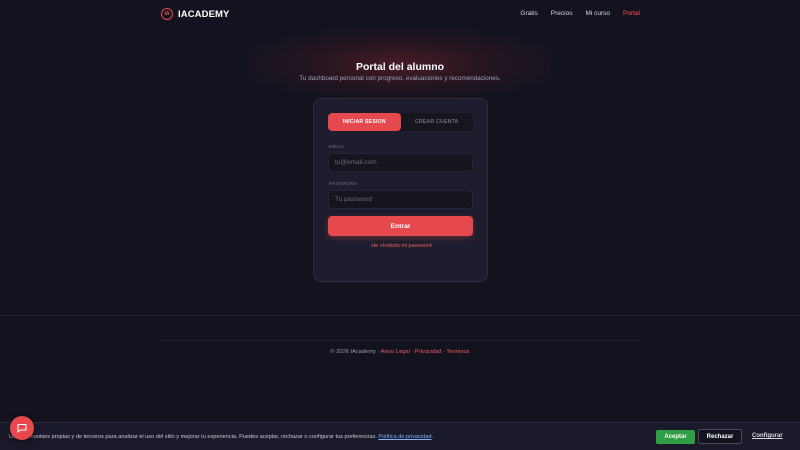 Image resolution: width=800 pixels, height=450 pixels. I want to click on email-field, so click(400, 162).